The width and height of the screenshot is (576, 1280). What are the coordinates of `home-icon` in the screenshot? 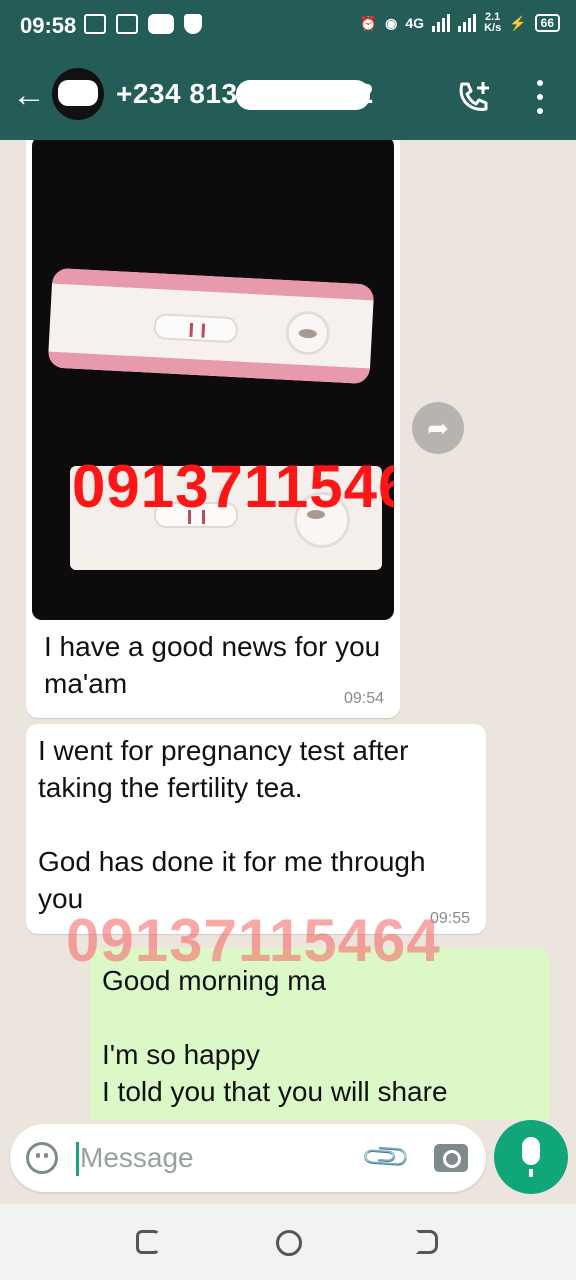 It's located at (289, 1243).